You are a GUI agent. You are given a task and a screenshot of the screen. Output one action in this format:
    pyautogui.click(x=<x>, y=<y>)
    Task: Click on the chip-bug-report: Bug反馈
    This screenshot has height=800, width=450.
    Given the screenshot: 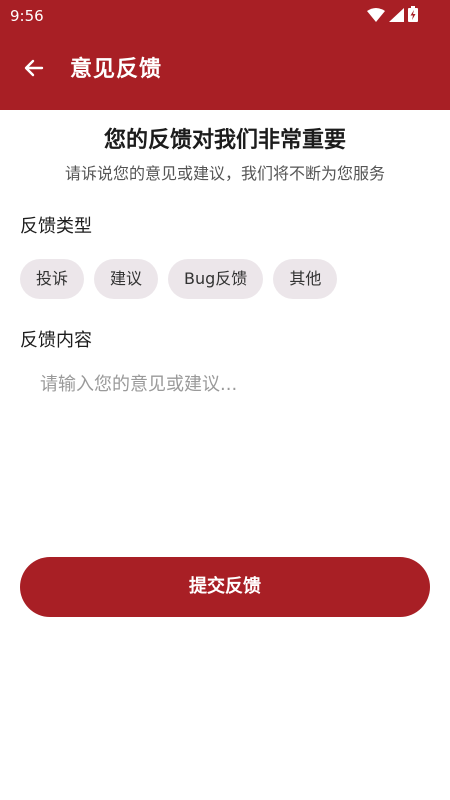 What is the action you would take?
    pyautogui.click(x=216, y=279)
    